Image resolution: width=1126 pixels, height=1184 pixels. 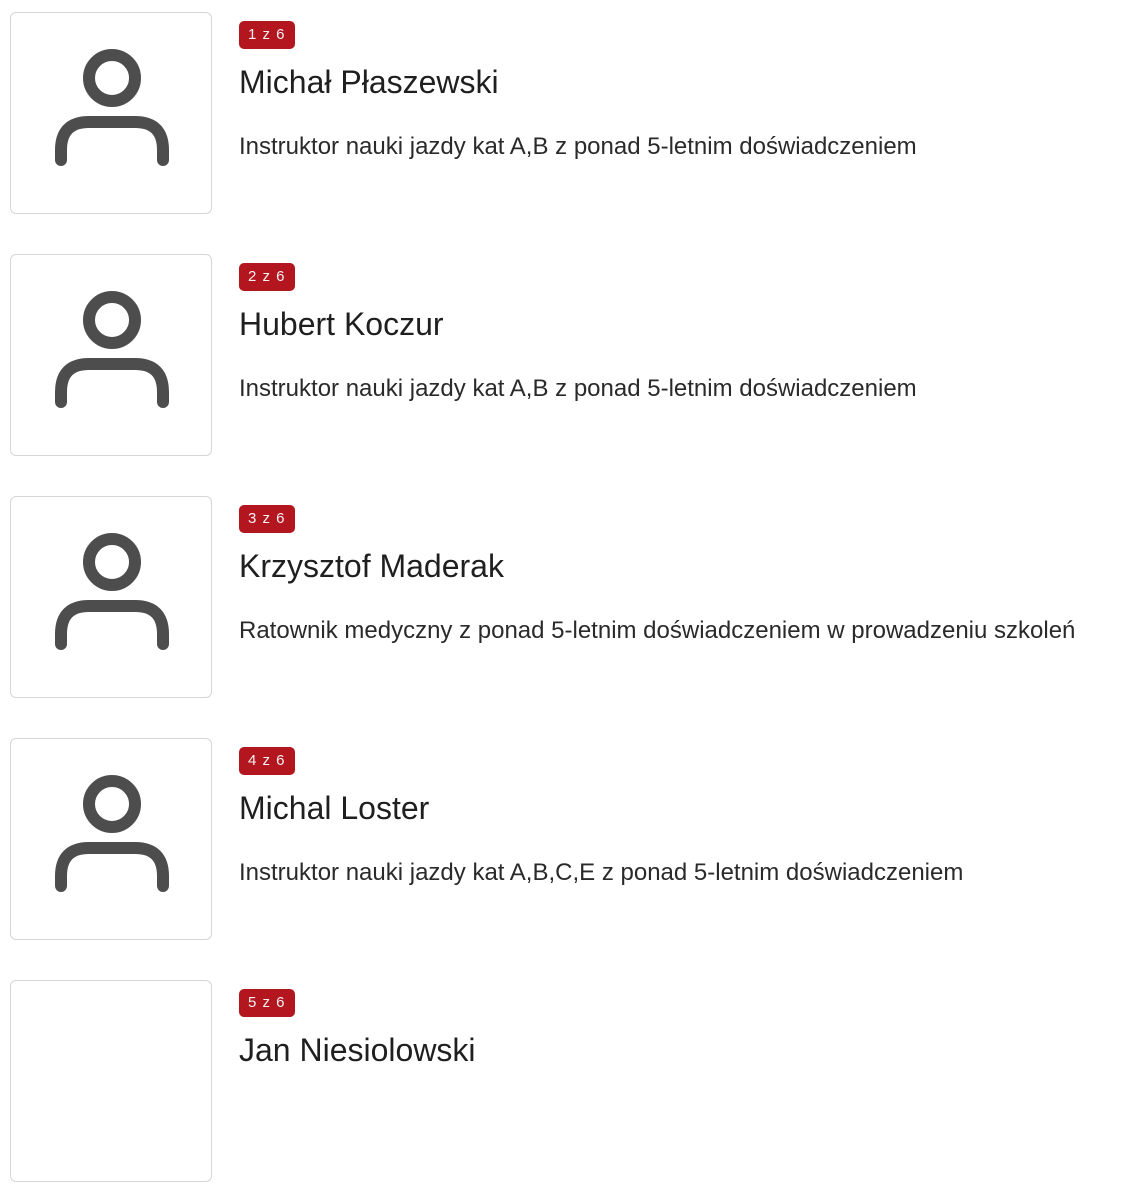 What do you see at coordinates (267, 761) in the screenshot?
I see `position-badge: 4 z 6` at bounding box center [267, 761].